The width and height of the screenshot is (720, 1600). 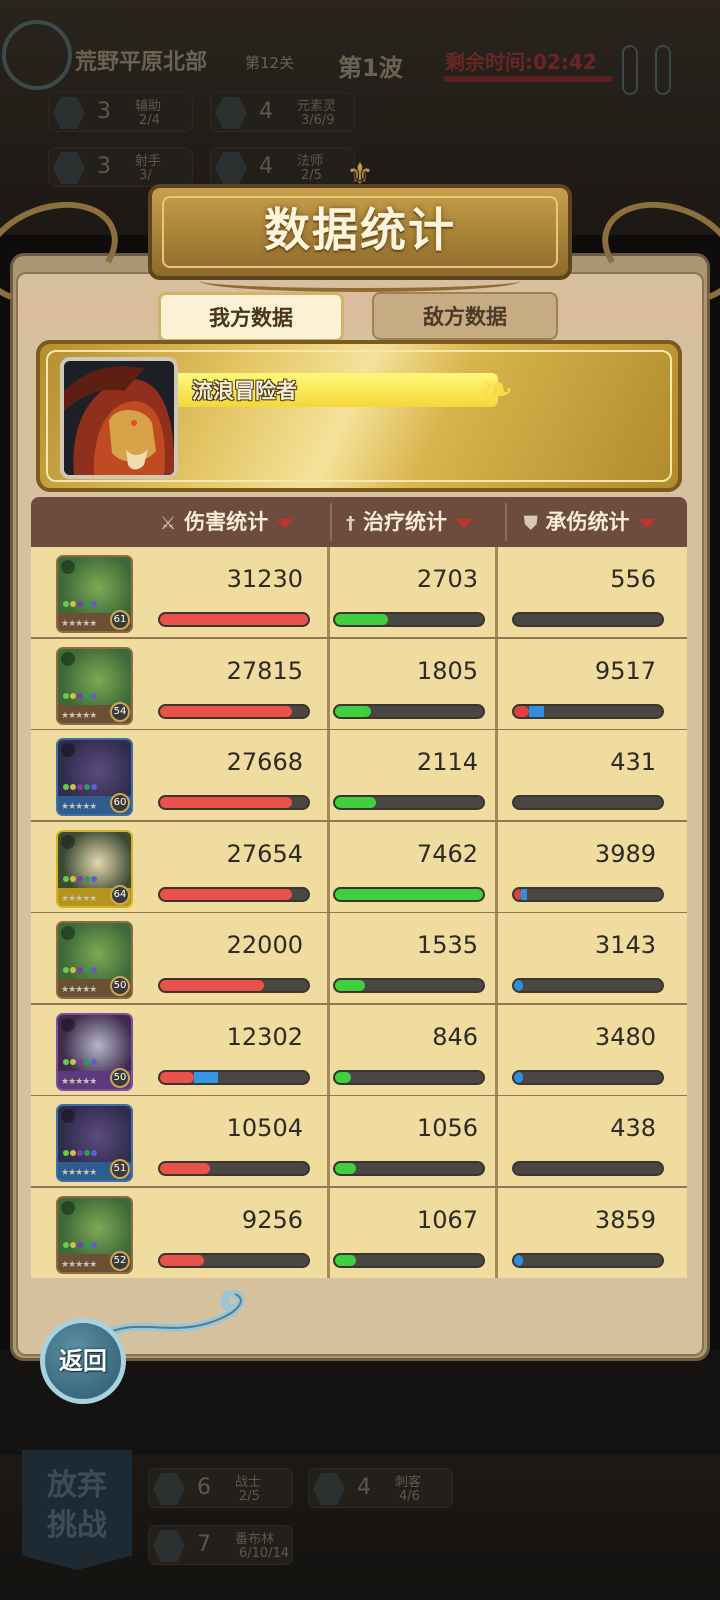 I want to click on synergy-name: 元素灵, so click(x=317, y=106).